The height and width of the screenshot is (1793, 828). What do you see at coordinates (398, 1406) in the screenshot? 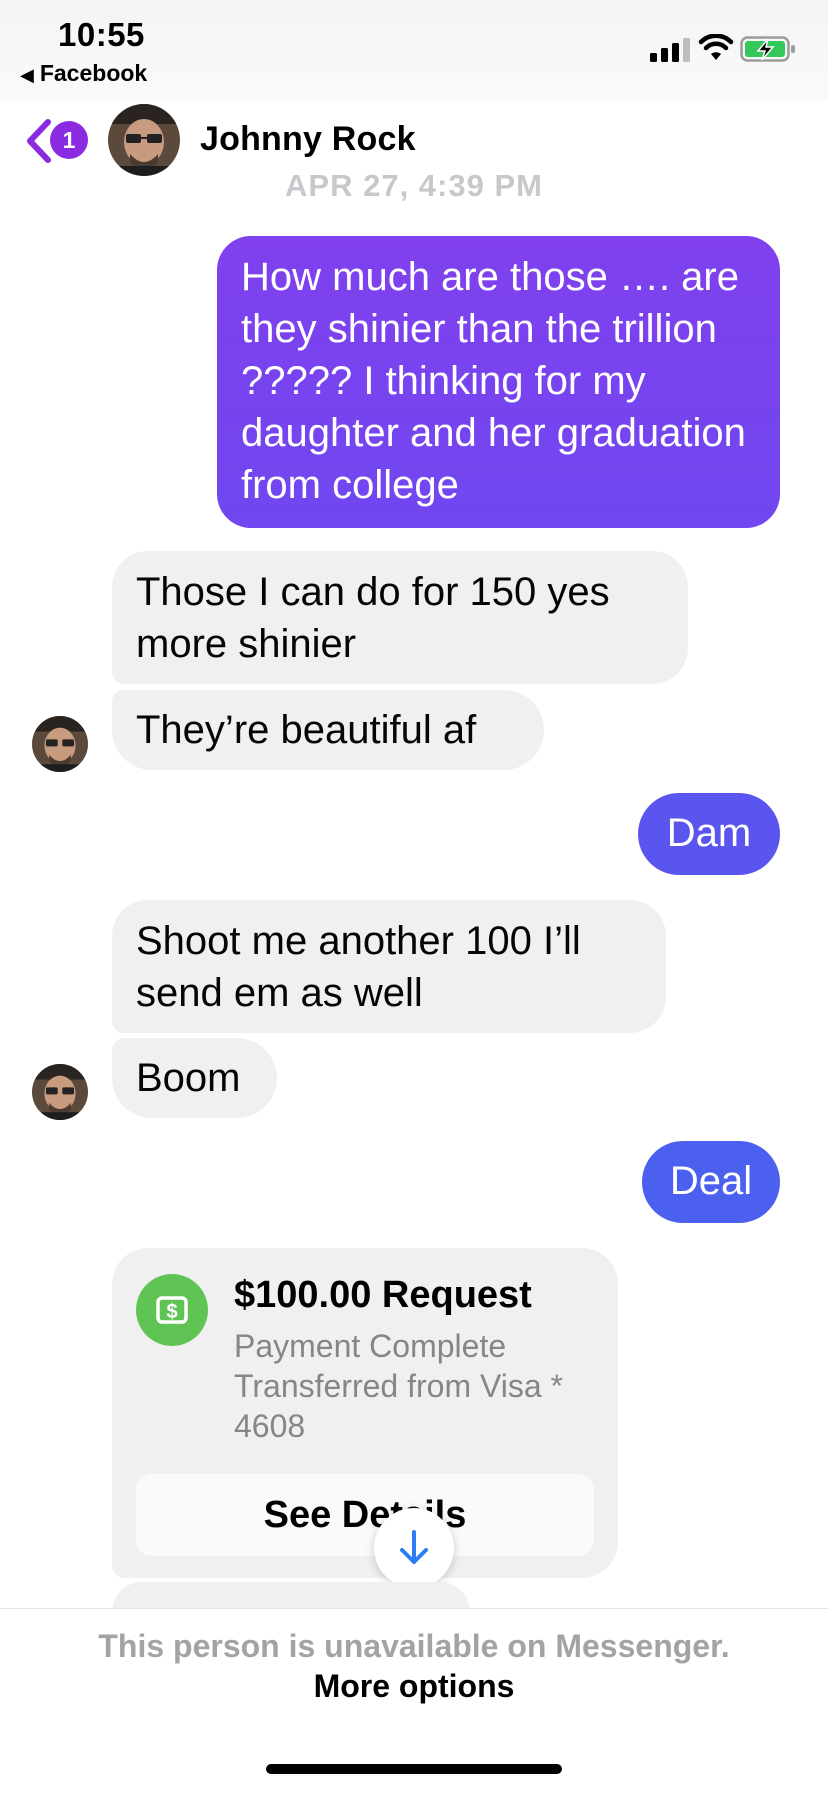
I see `payment-source: Transferred from Visa * 4608` at bounding box center [398, 1406].